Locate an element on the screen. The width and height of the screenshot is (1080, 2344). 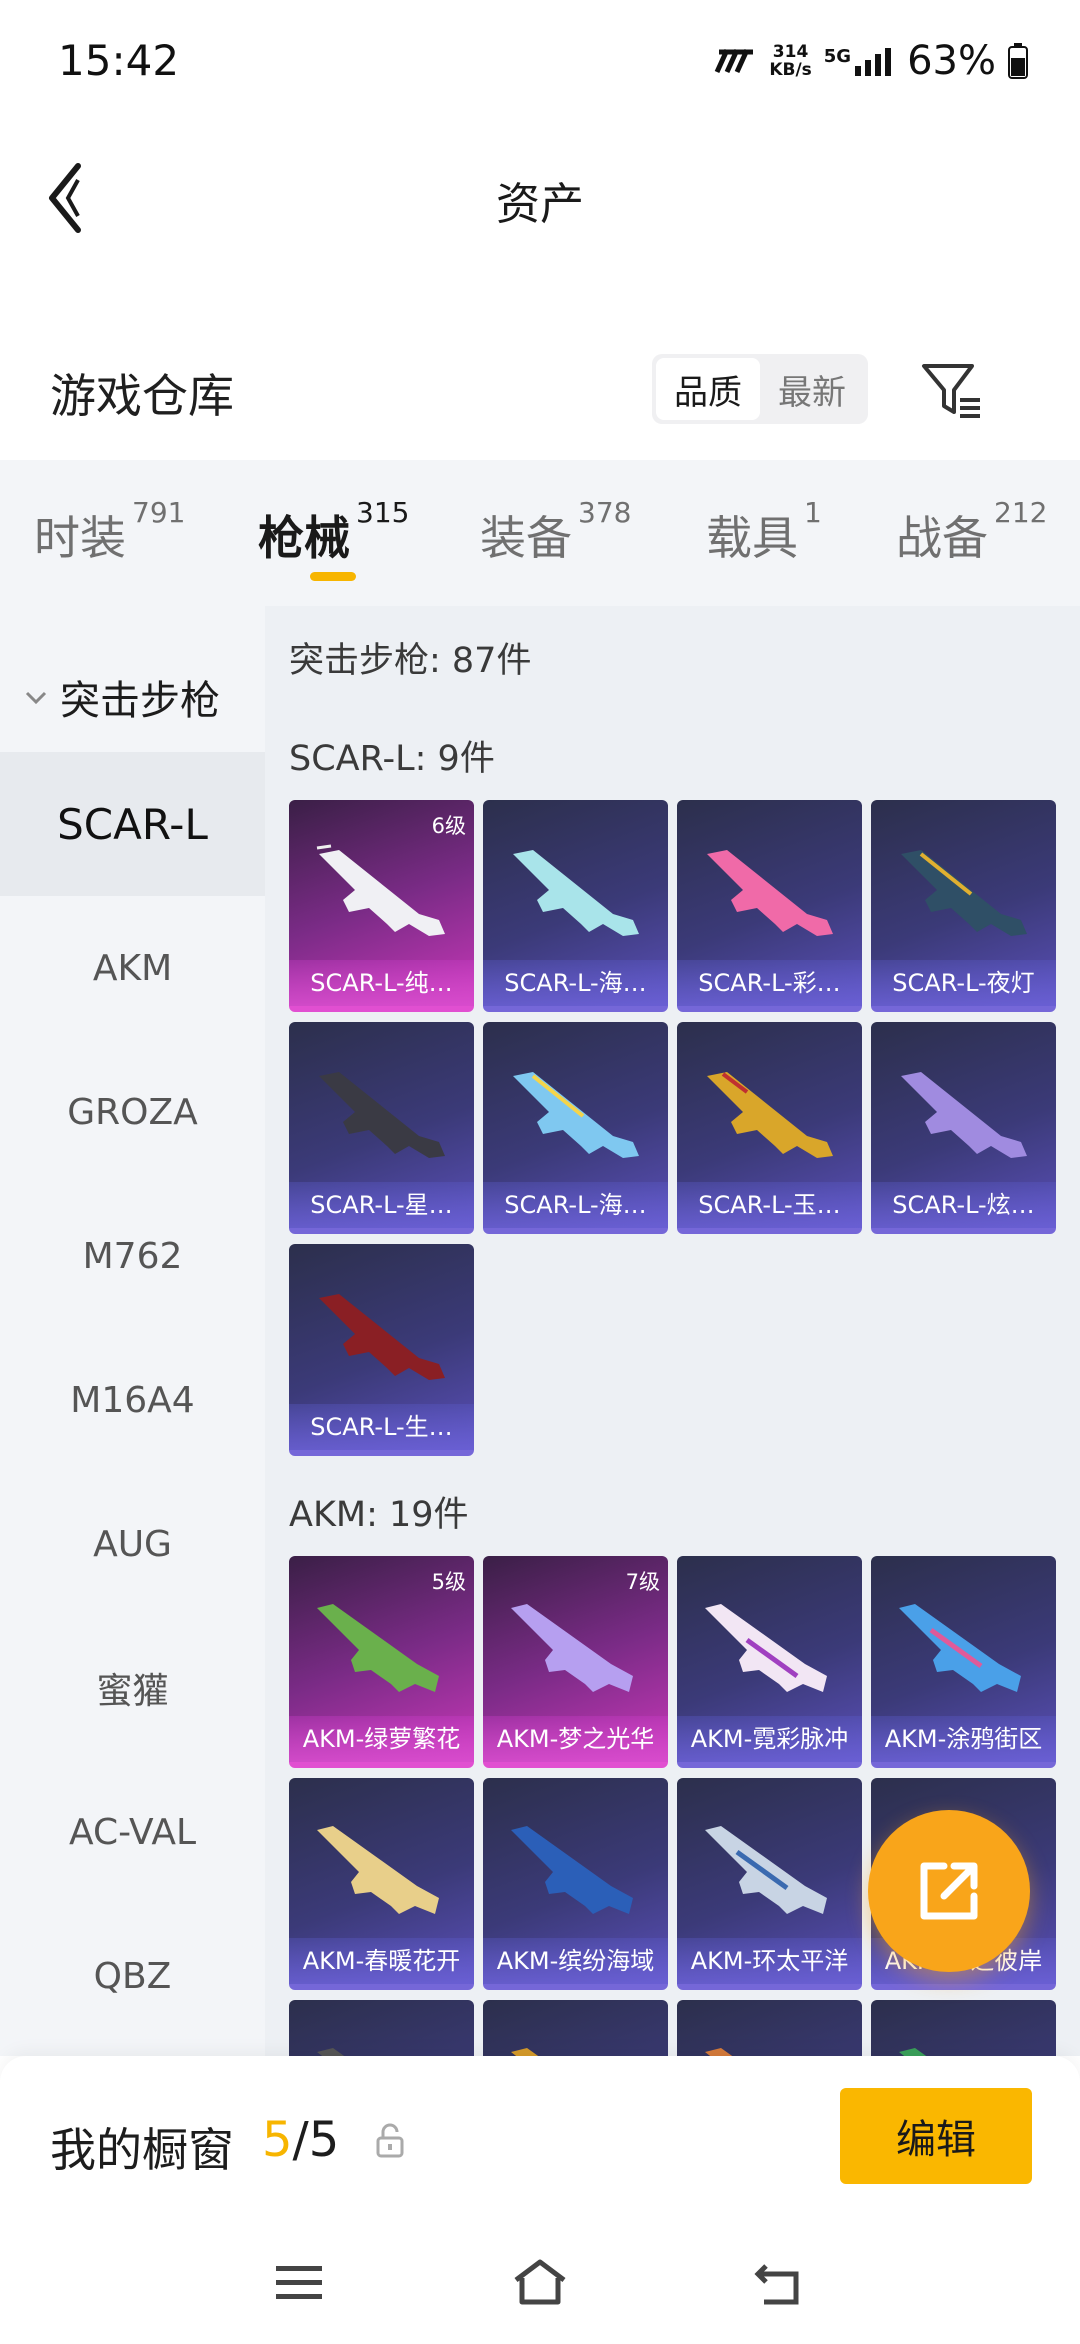
tab-count: 791 is located at coordinates (159, 512).